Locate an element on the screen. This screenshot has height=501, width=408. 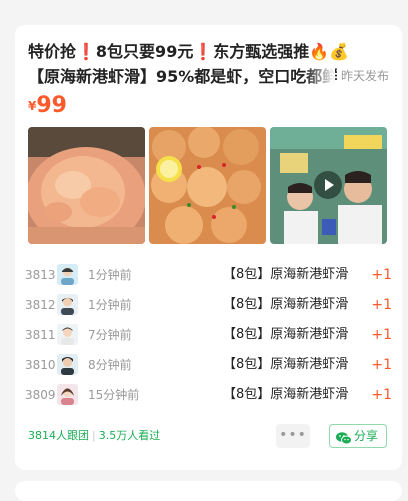
top-background is located at coordinates (204, 7).